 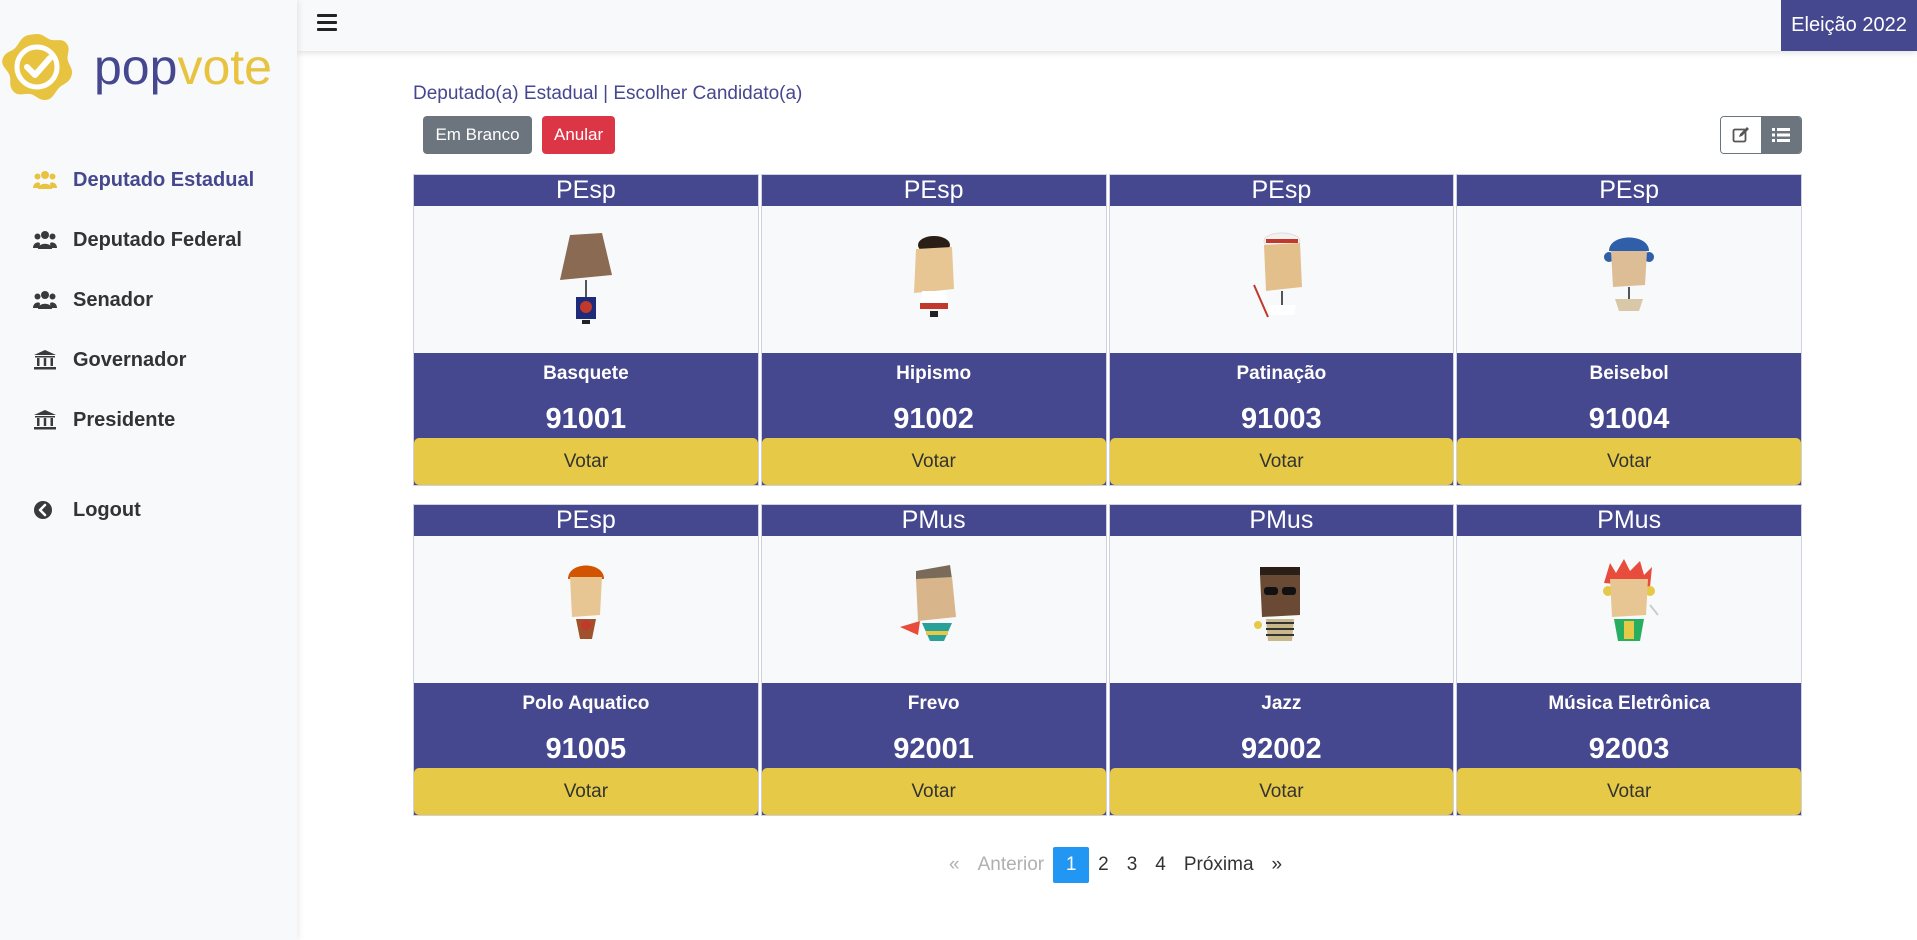 I want to click on candidate-number: 91003, so click(x=1281, y=419).